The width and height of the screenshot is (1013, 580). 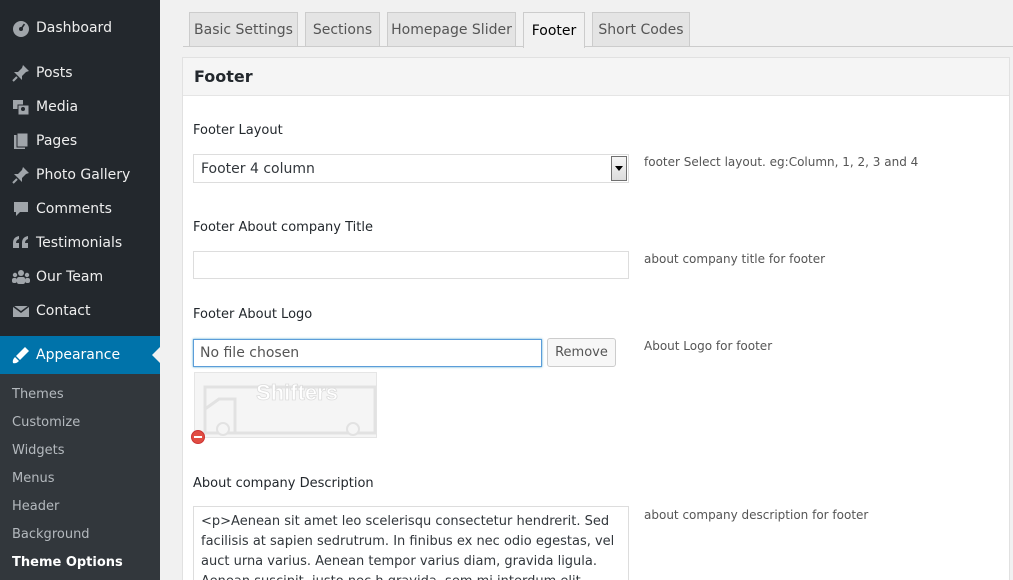 I want to click on email-icon, so click(x=18, y=311).